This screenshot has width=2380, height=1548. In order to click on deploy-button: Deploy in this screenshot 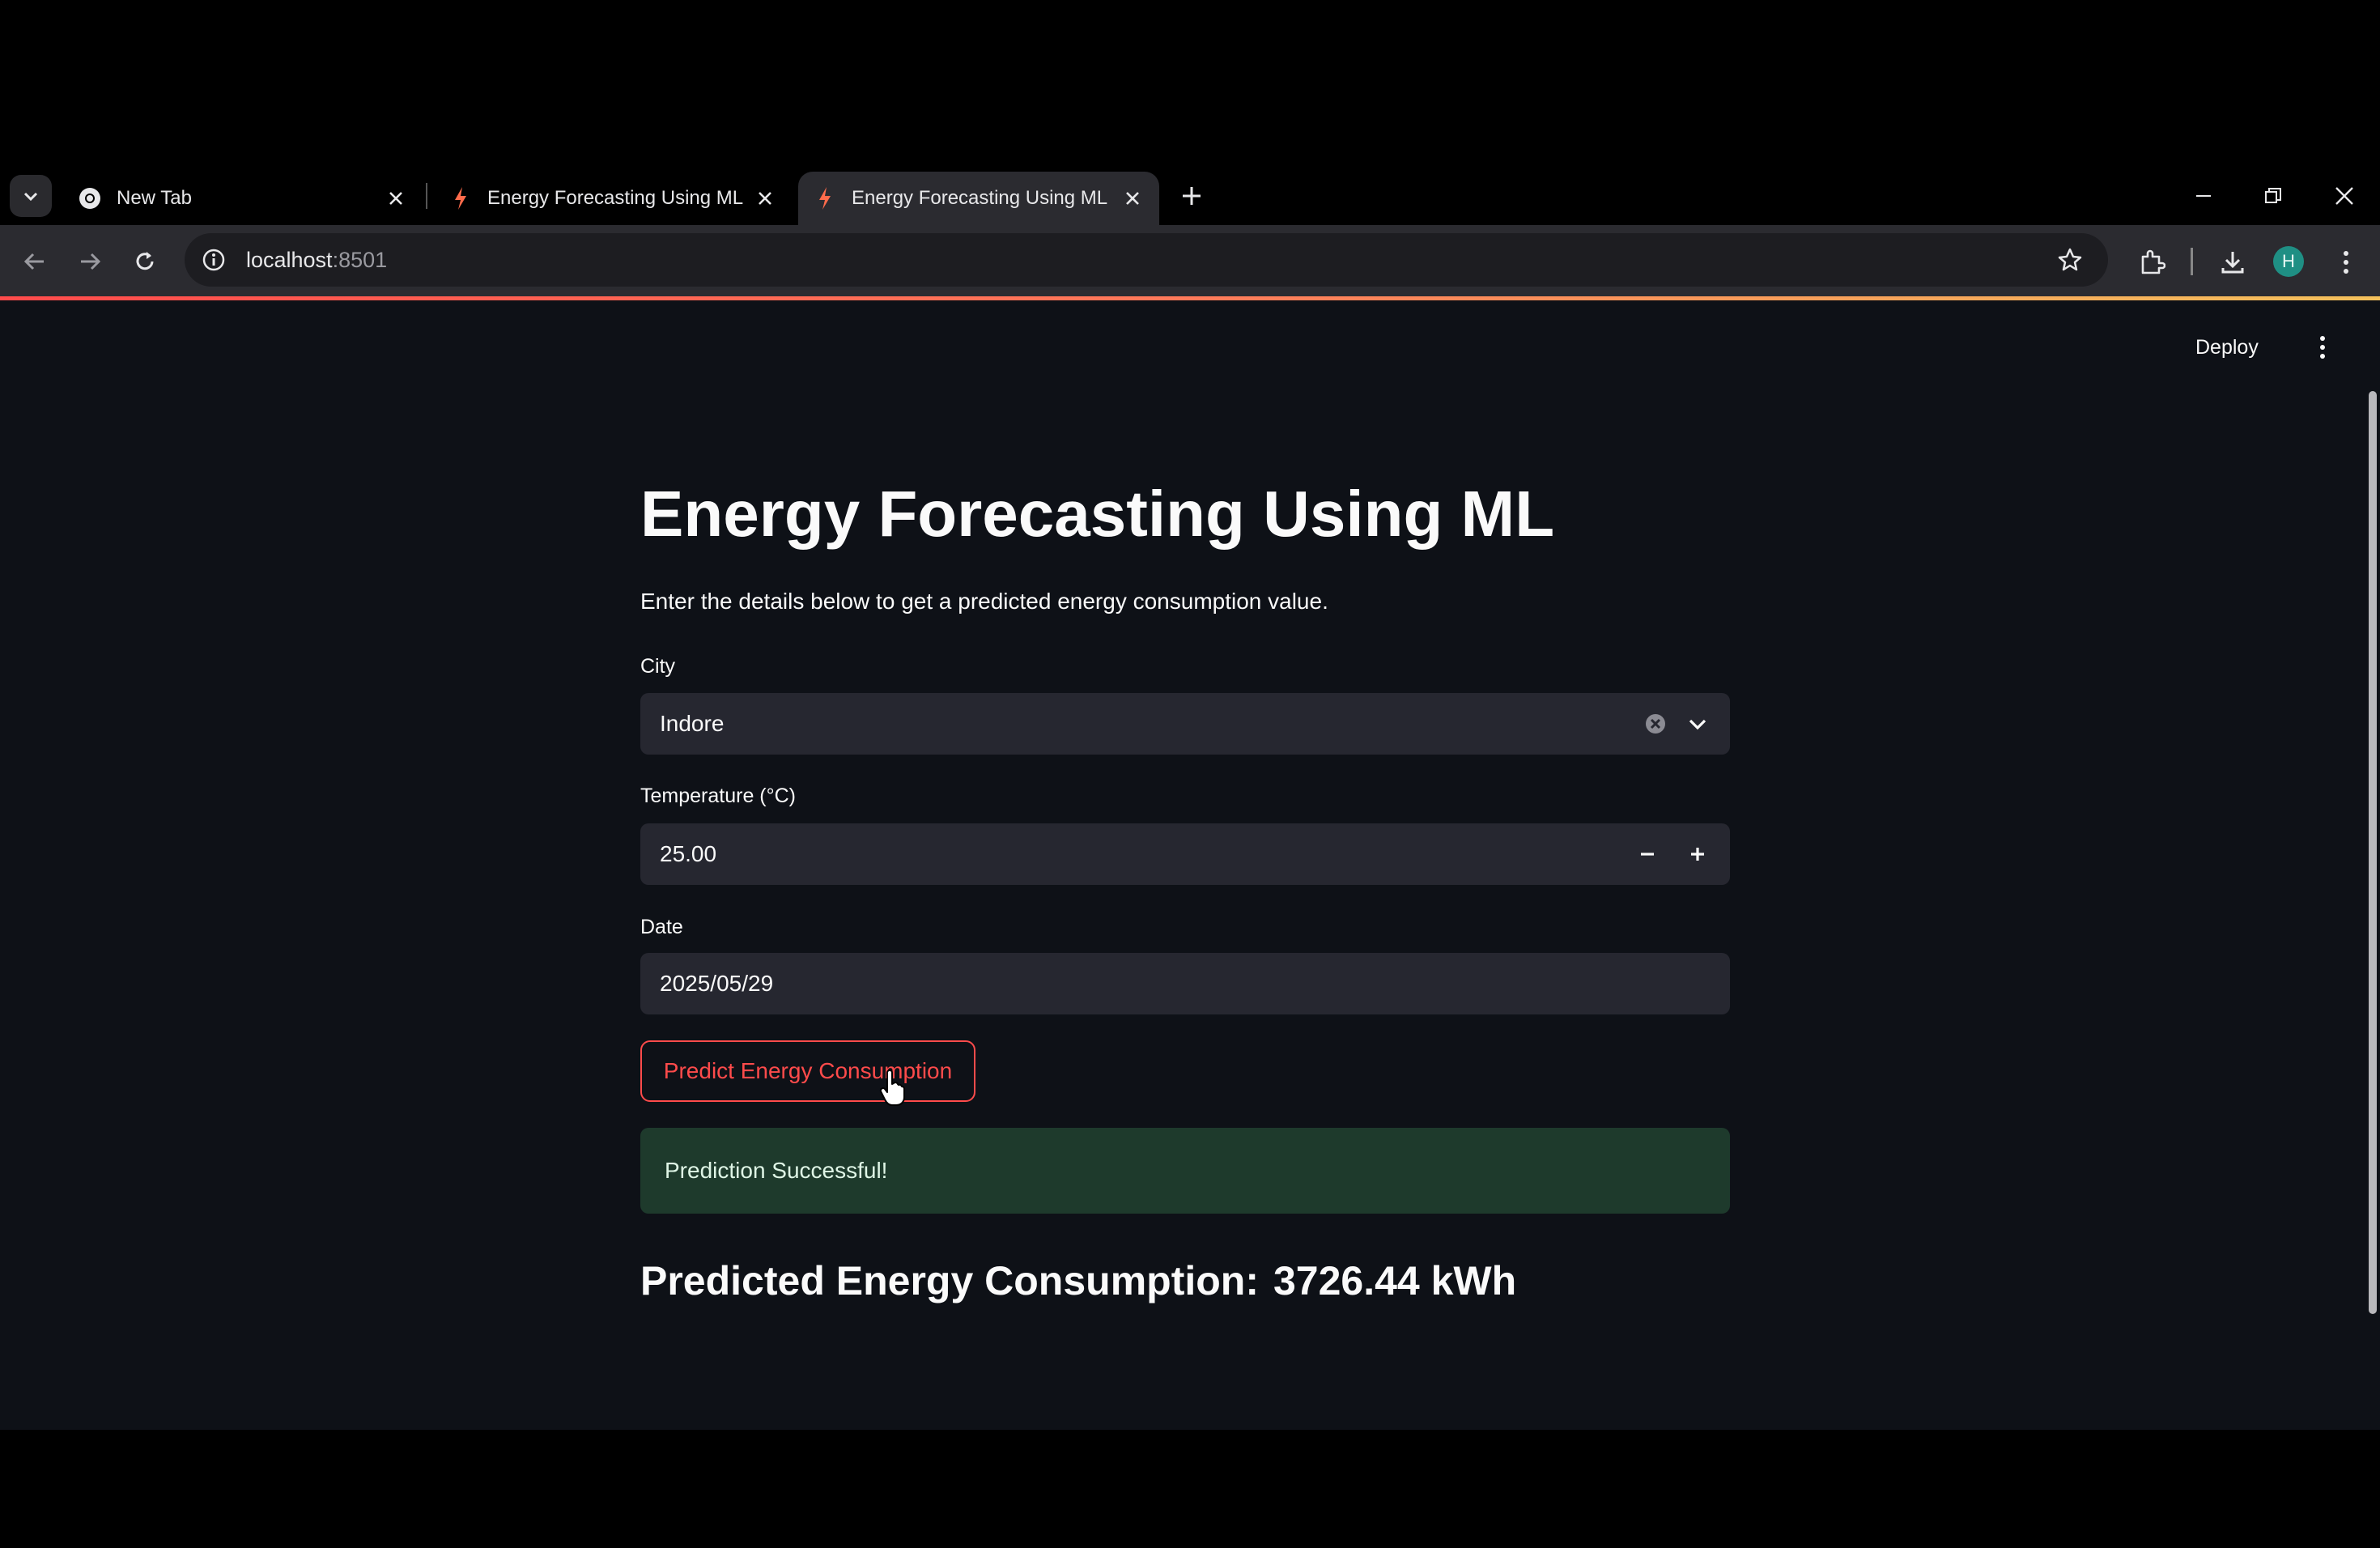, I will do `click(2227, 347)`.